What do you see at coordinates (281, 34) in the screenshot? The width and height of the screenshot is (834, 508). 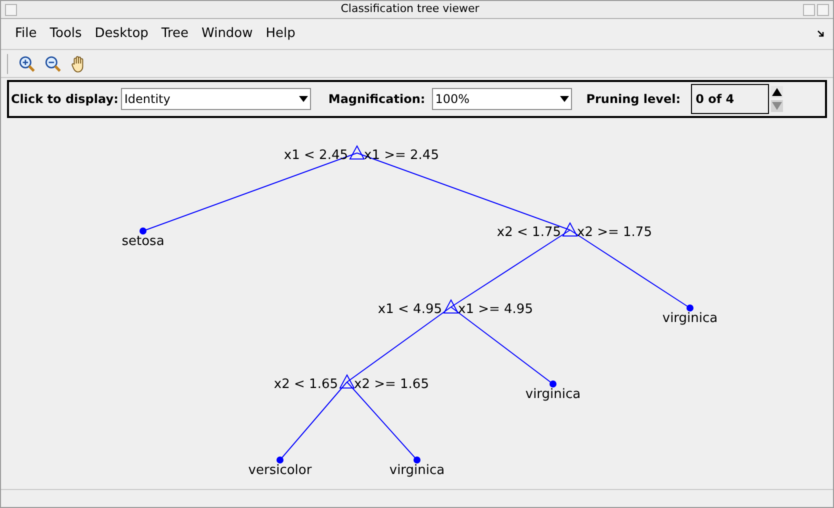 I see `menu-item: Help` at bounding box center [281, 34].